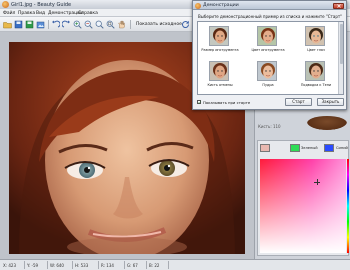 The image size is (350, 270). I want to click on brush-size-label: Кисть: 110, so click(269, 126).